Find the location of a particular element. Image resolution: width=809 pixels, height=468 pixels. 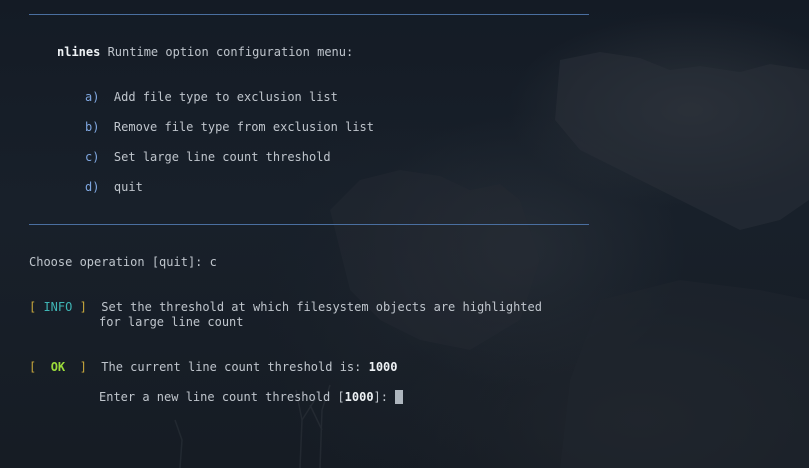

menu-option-remove: b) Remove file type from exclusion list is located at coordinates (229, 127).